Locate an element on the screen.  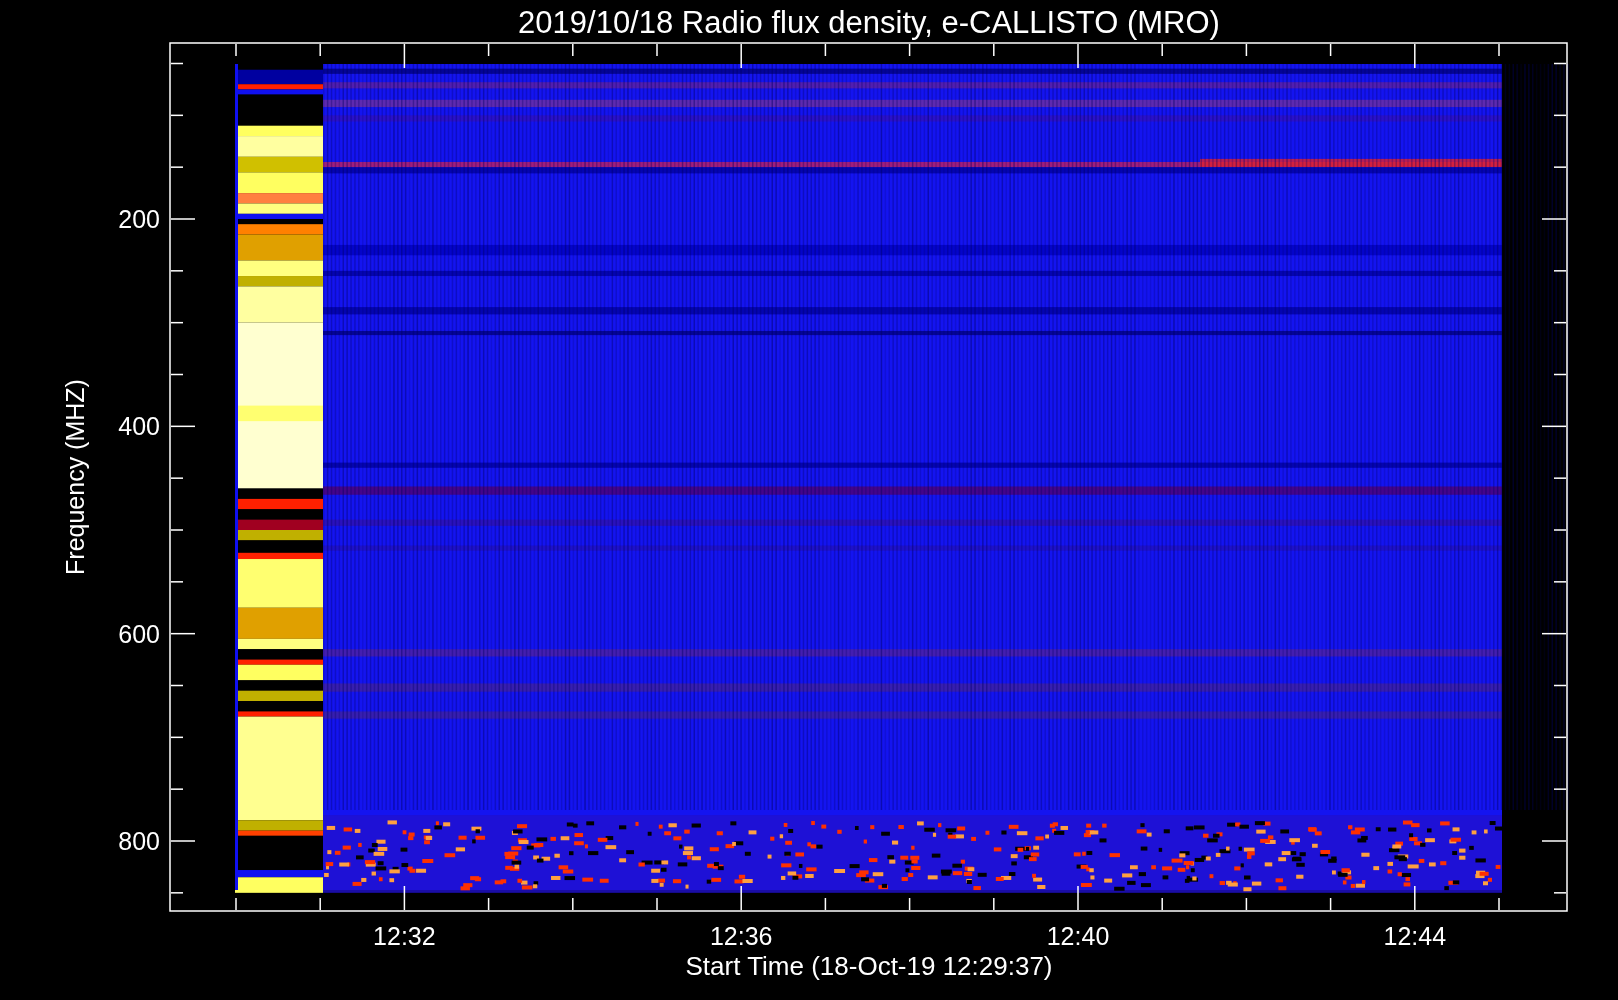
chart-title: 2019/10/18 Radio flux density, e-CALLISTO (MRO) is located at coordinates (869, 22).